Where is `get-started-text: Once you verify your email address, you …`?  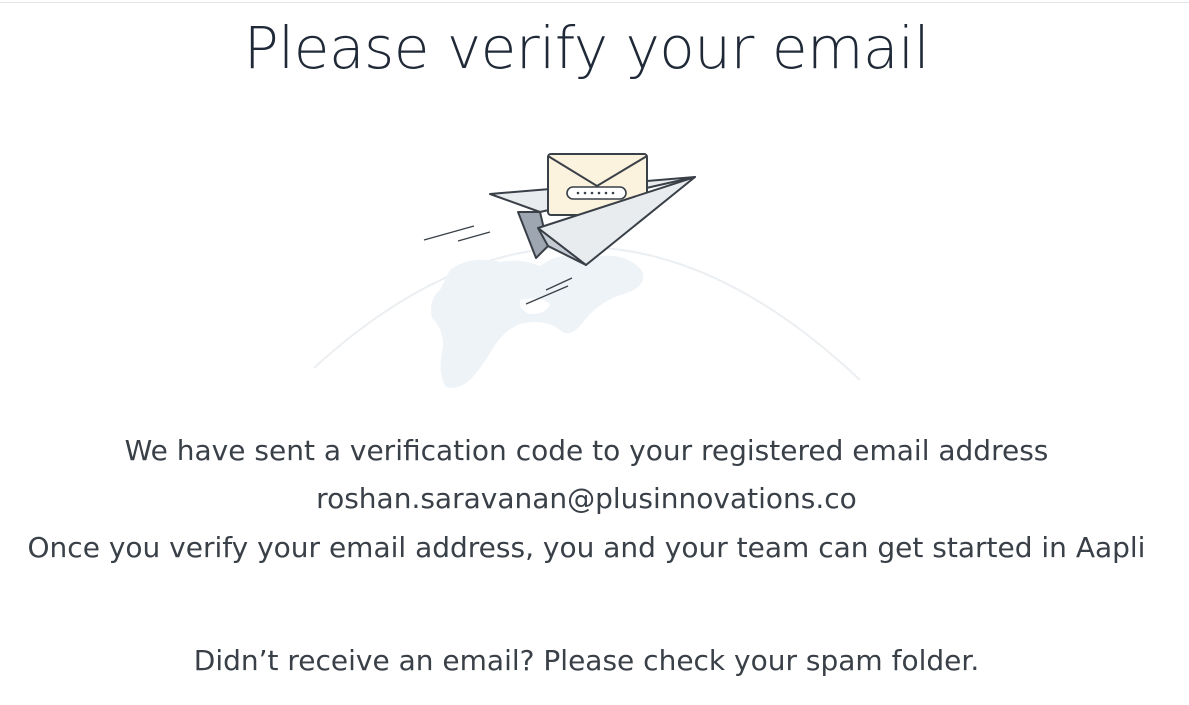
get-started-text: Once you verify your email address, you … is located at coordinates (586, 547).